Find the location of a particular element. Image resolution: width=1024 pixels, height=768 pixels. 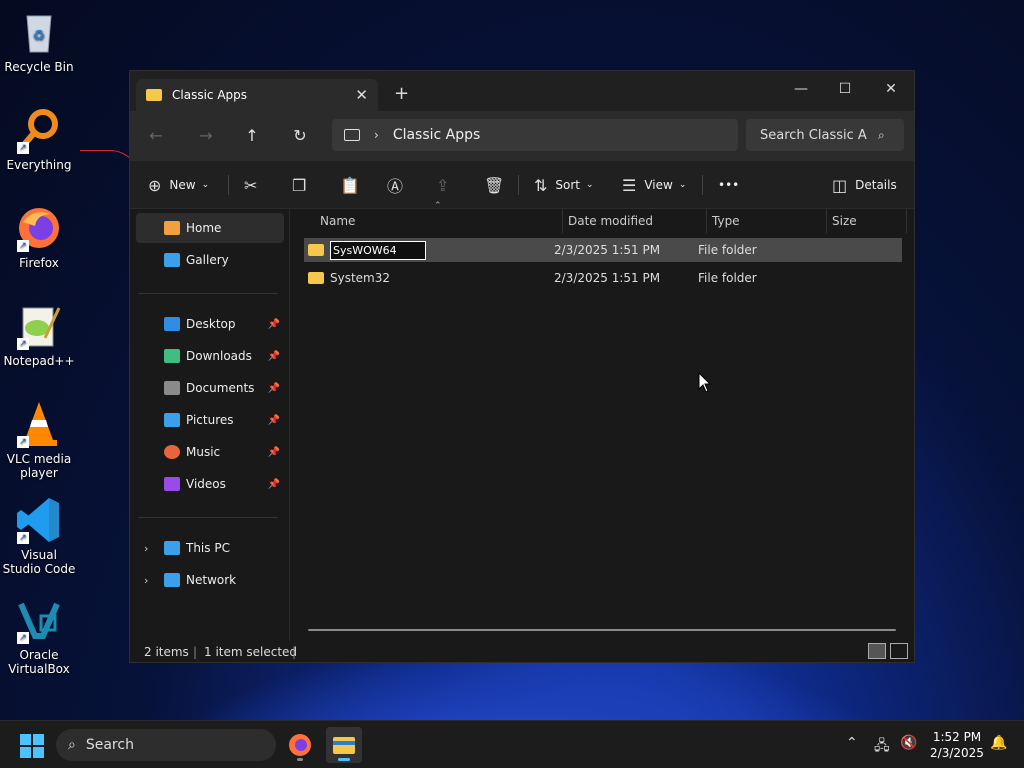

sidebar-item-gallery: Gallery is located at coordinates (210, 260).